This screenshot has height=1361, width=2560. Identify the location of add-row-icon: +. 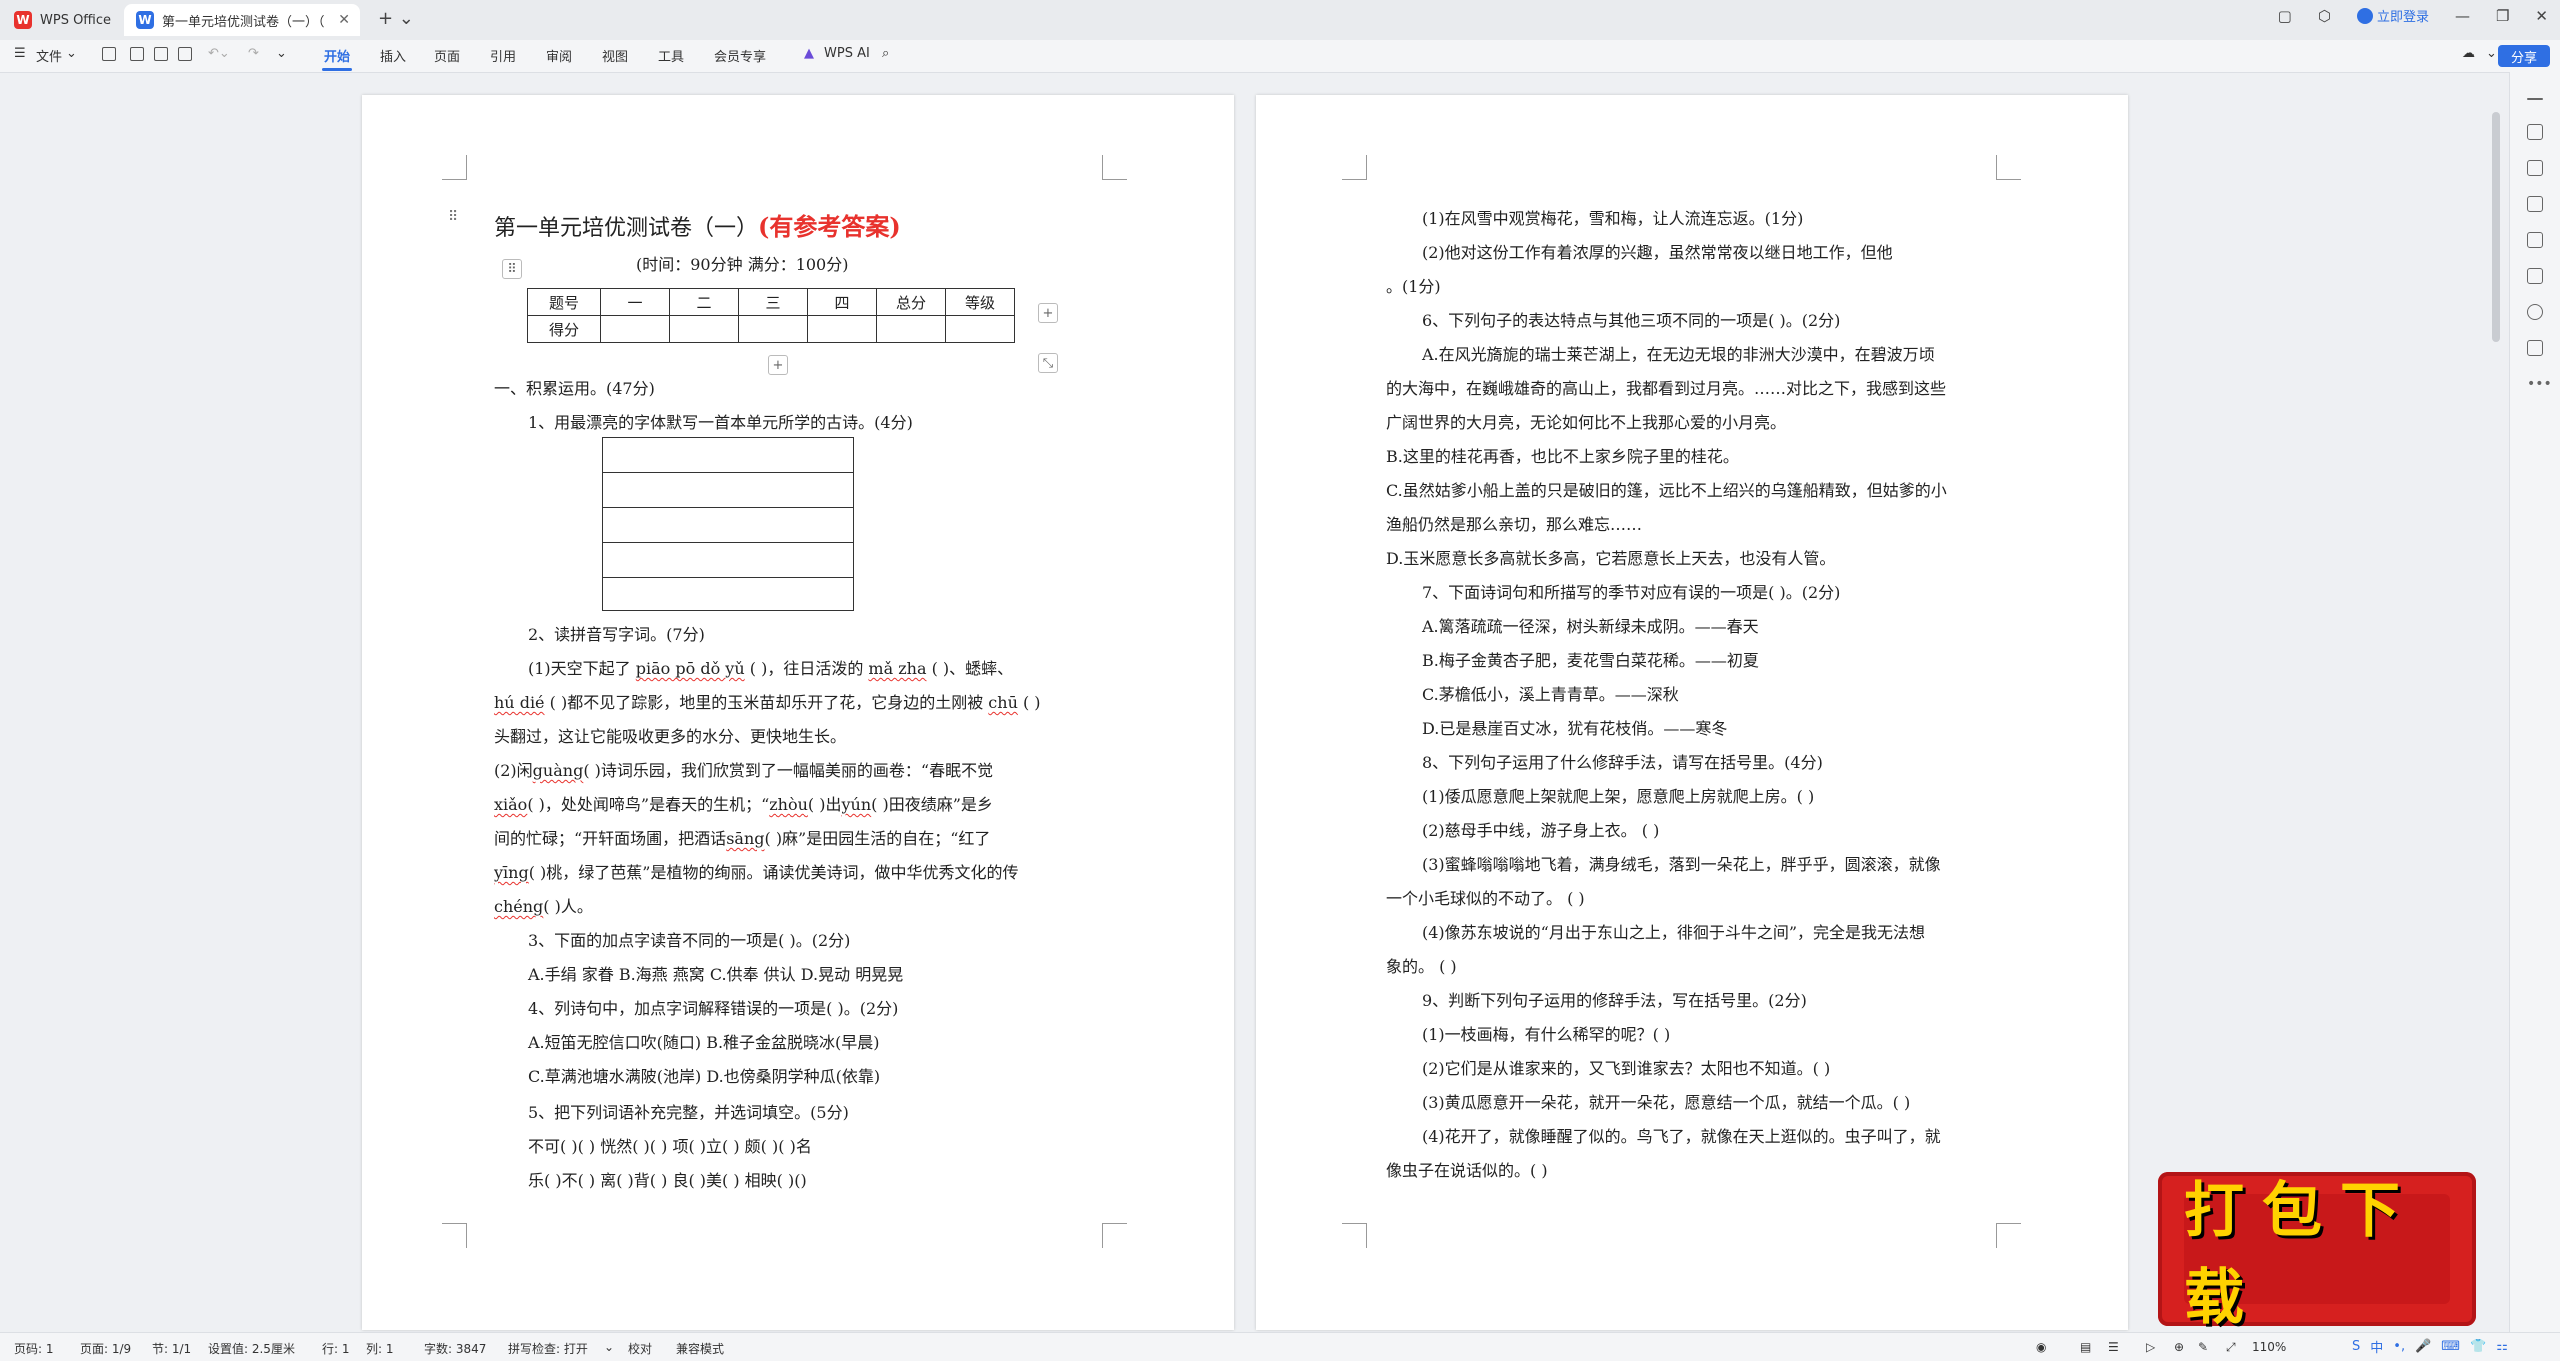
(778, 365).